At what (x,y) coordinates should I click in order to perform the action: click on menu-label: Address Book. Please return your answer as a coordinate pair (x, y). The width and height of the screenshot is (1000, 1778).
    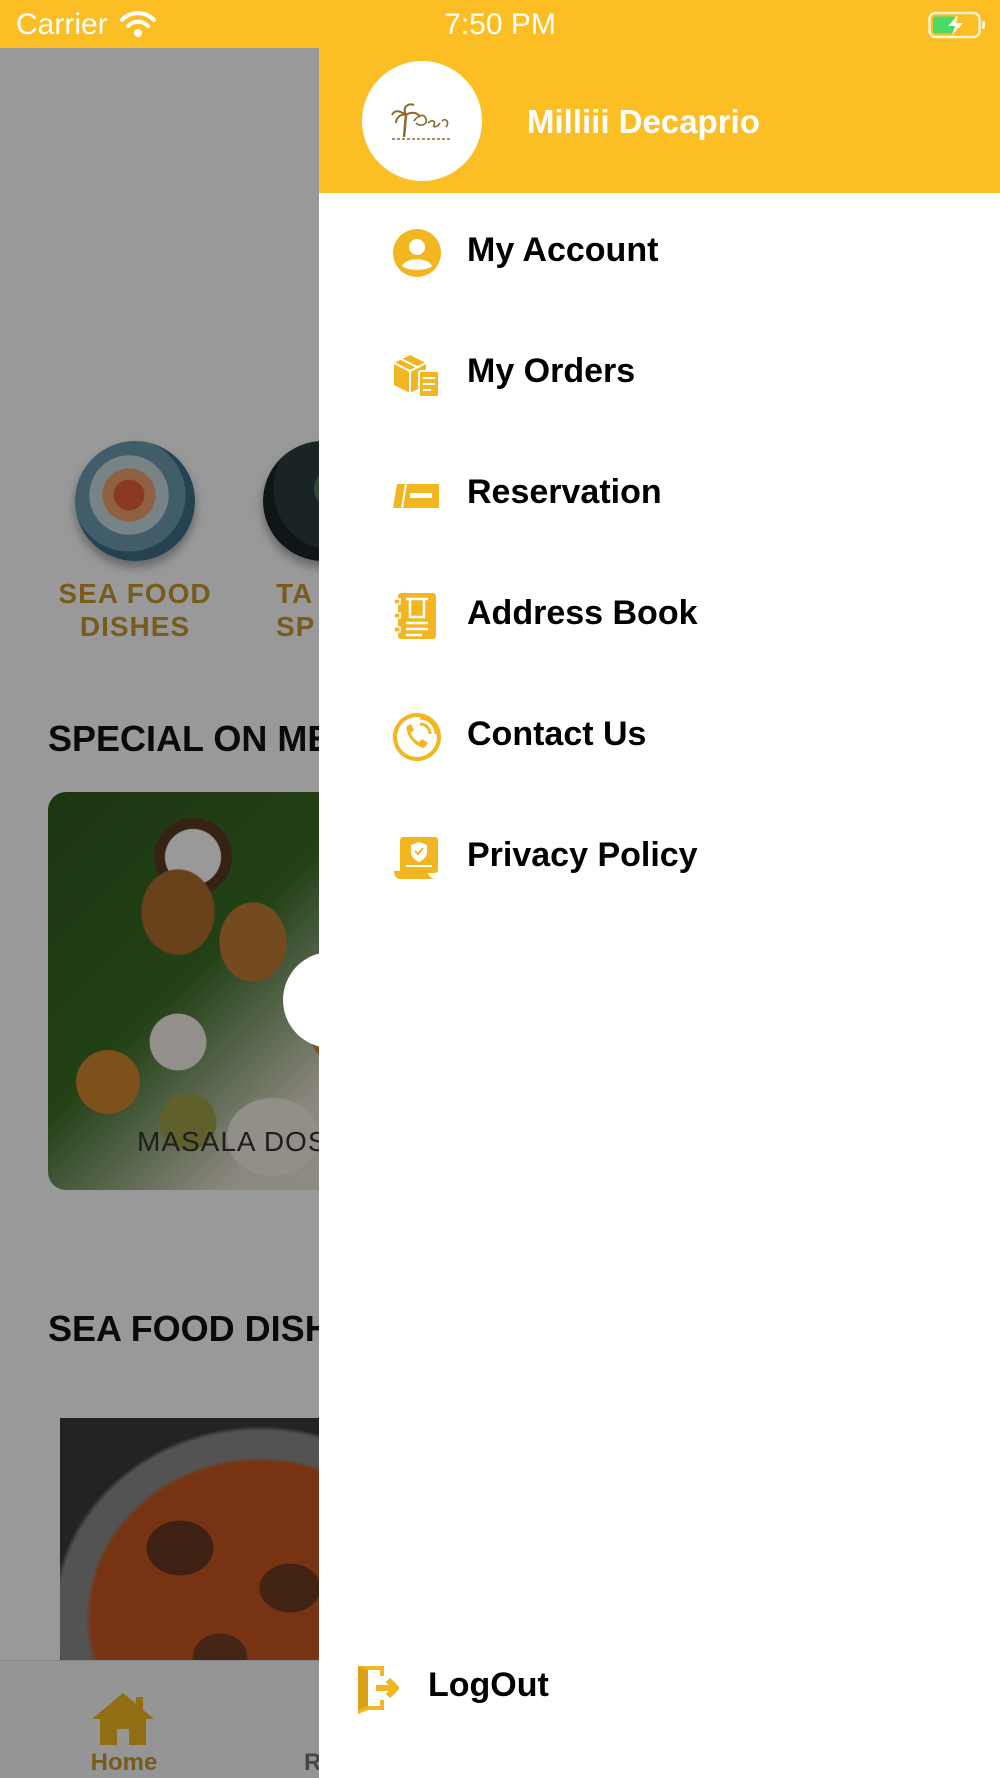
    Looking at the image, I should click on (582, 613).